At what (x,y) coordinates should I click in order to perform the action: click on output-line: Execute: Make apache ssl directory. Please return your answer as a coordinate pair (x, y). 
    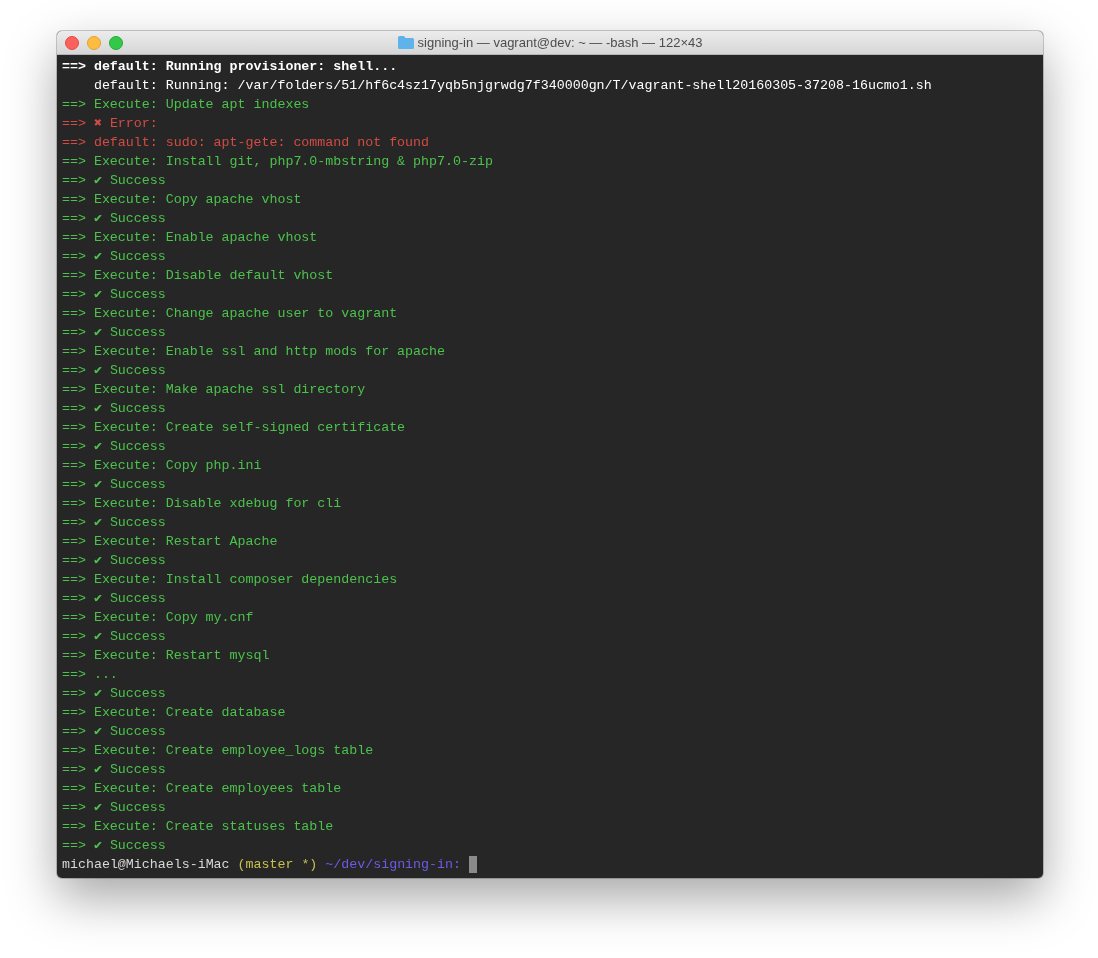
    Looking at the image, I should click on (229, 390).